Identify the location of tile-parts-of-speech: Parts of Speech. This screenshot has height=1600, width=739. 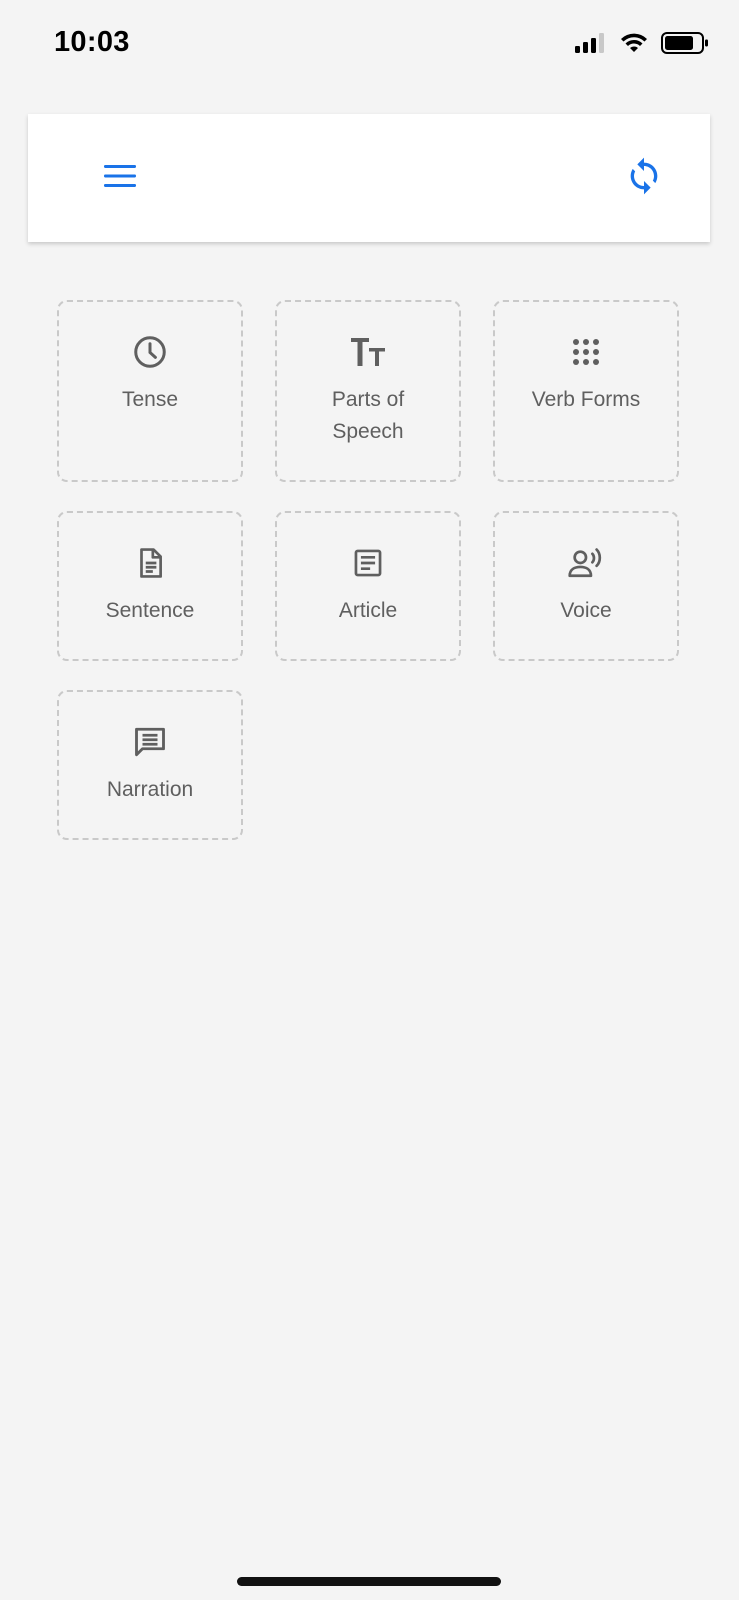
(368, 391).